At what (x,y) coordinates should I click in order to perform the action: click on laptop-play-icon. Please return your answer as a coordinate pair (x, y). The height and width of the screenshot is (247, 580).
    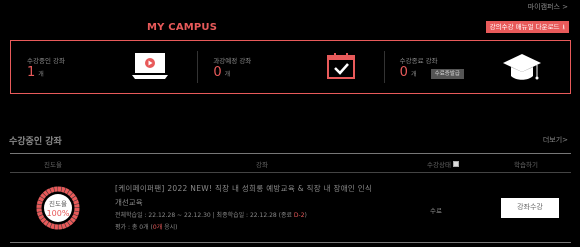
    Looking at the image, I should click on (150, 69).